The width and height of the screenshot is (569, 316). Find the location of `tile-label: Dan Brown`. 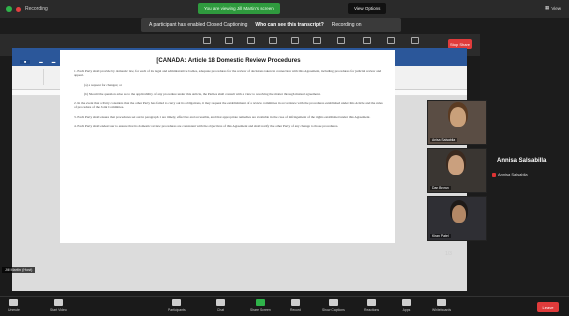

tile-label: Dan Brown is located at coordinates (440, 188).